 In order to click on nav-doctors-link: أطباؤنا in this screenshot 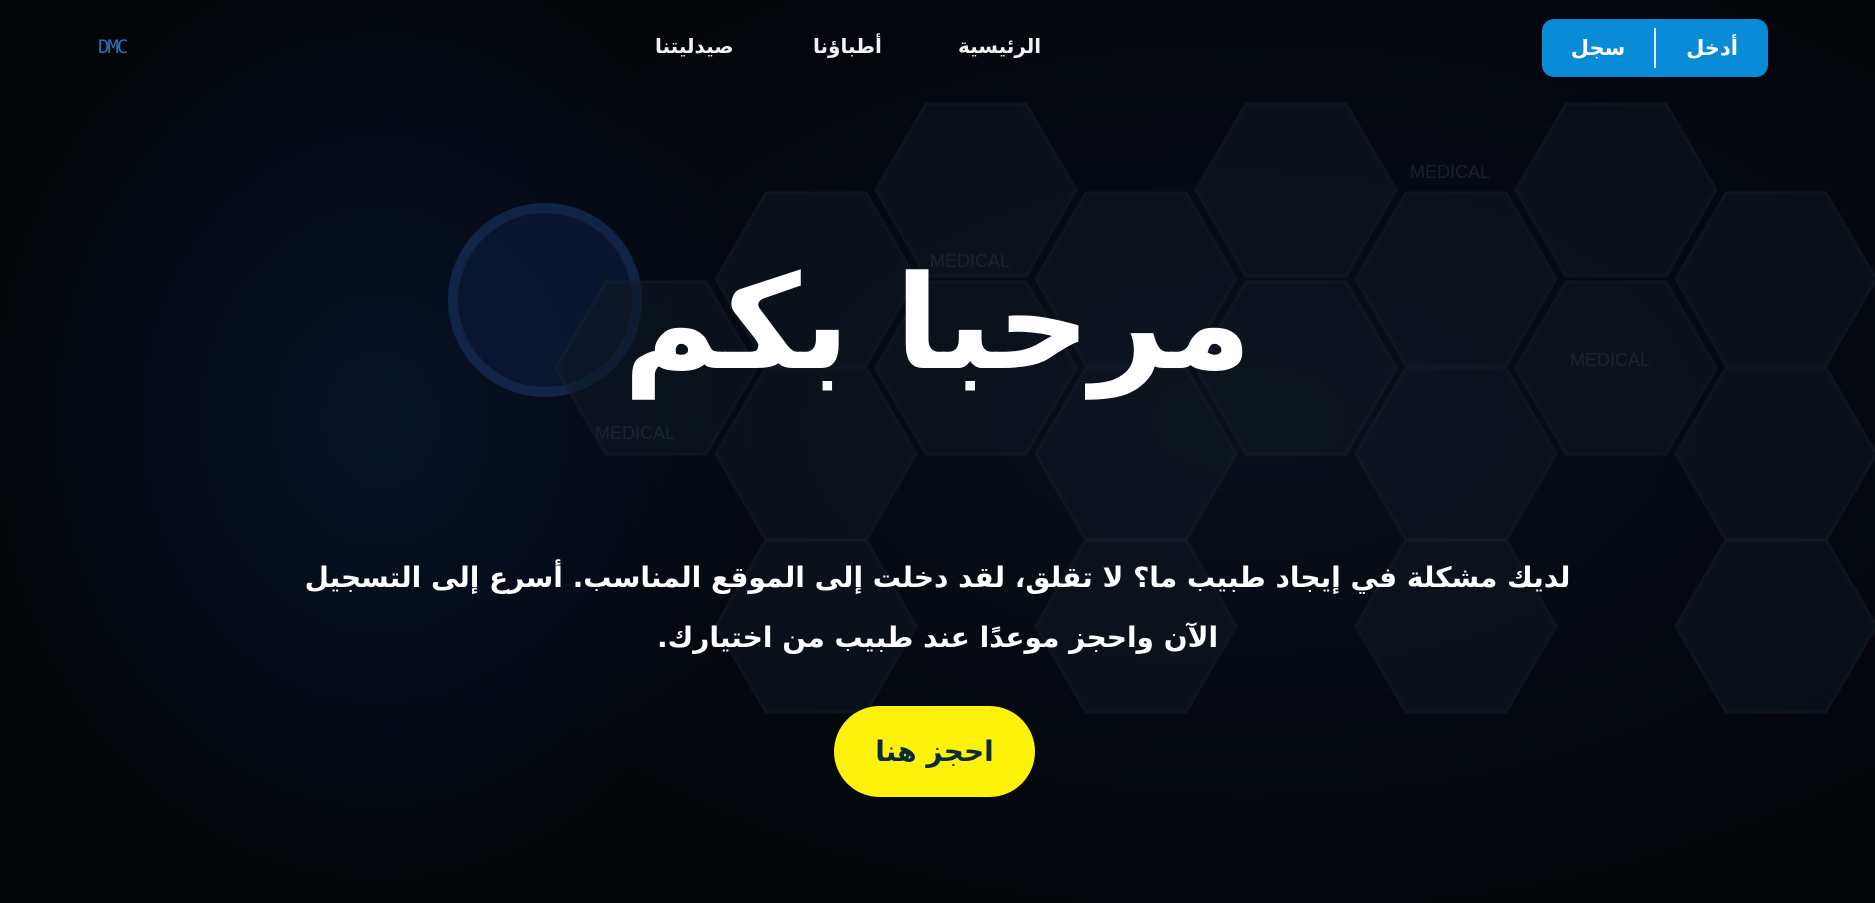, I will do `click(847, 46)`.